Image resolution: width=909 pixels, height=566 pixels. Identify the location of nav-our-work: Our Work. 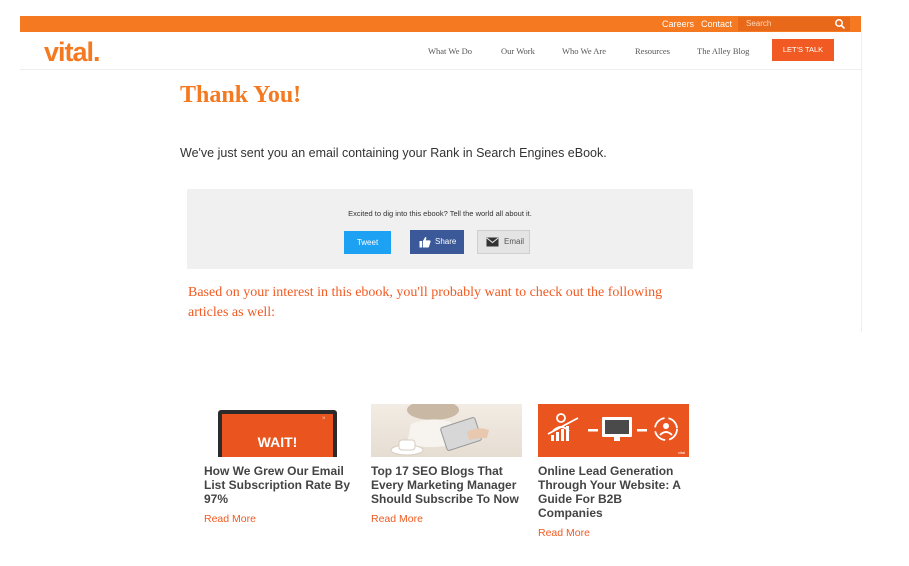
(518, 51).